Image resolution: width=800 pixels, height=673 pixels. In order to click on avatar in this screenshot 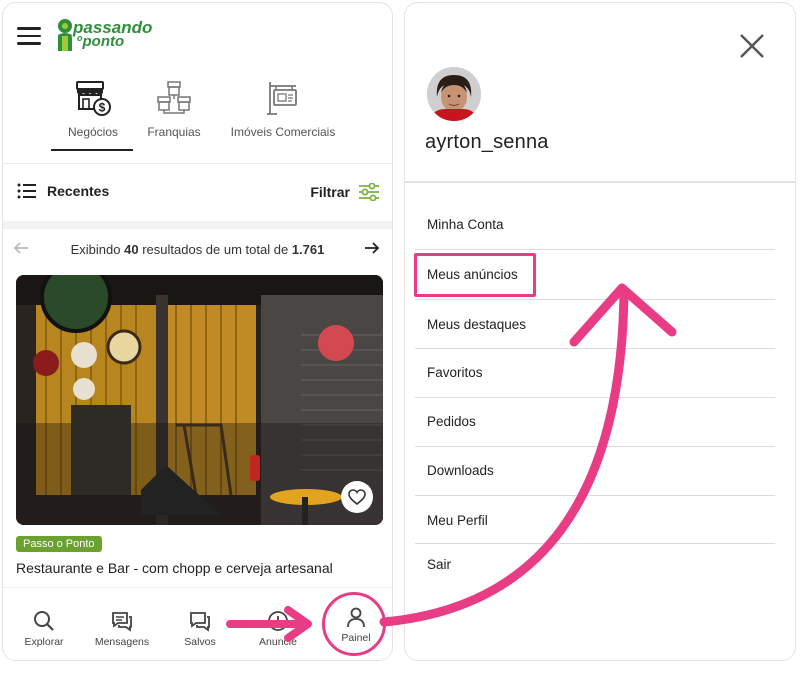, I will do `click(454, 94)`.